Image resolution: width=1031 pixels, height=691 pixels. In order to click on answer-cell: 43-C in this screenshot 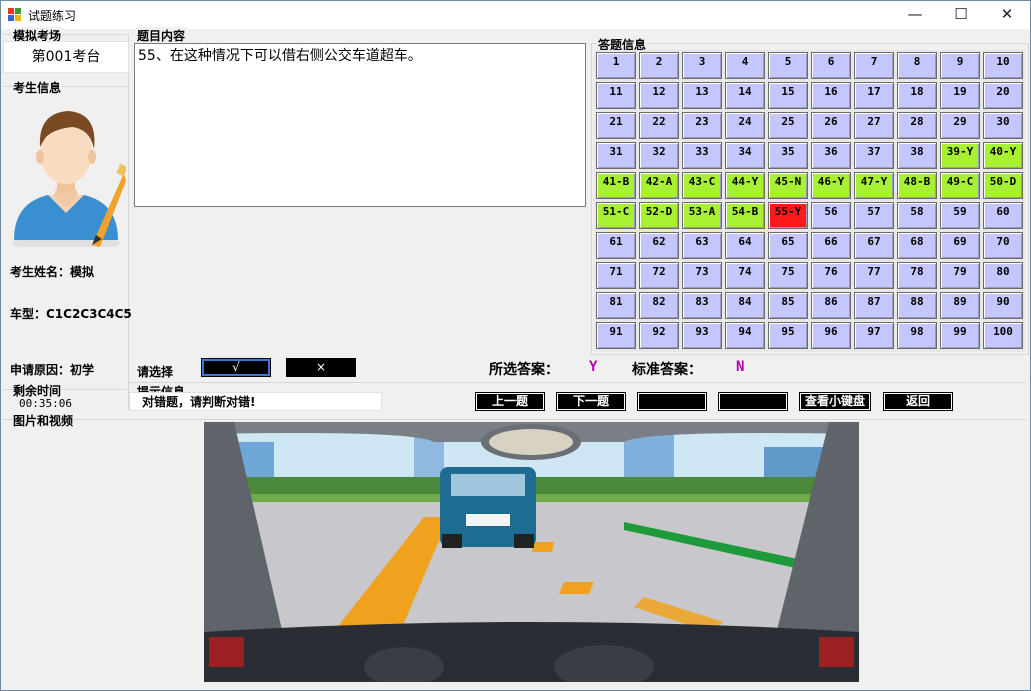, I will do `click(702, 185)`.